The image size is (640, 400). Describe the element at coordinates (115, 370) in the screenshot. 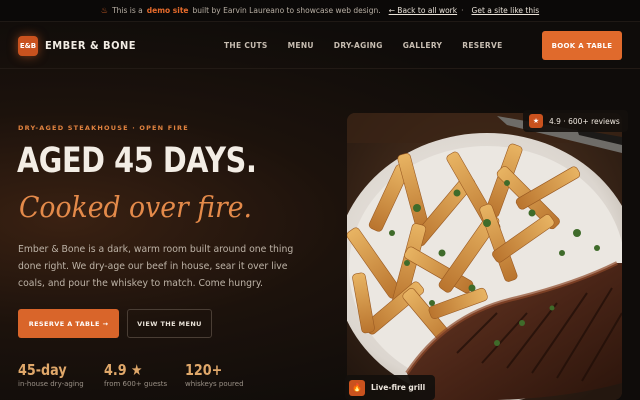

I see `rating-value: 4.9` at that location.